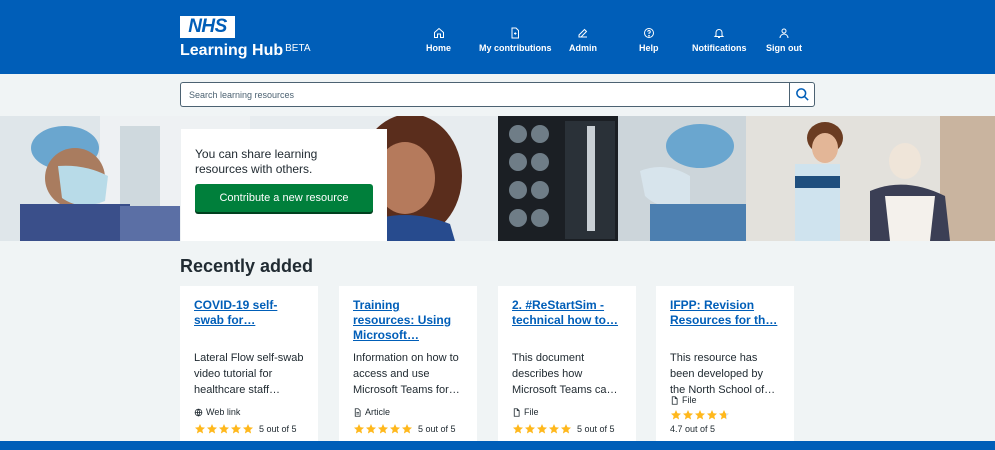 The height and width of the screenshot is (450, 995). Describe the element at coordinates (719, 40) in the screenshot. I see `nav-notifications: Notifications` at that location.